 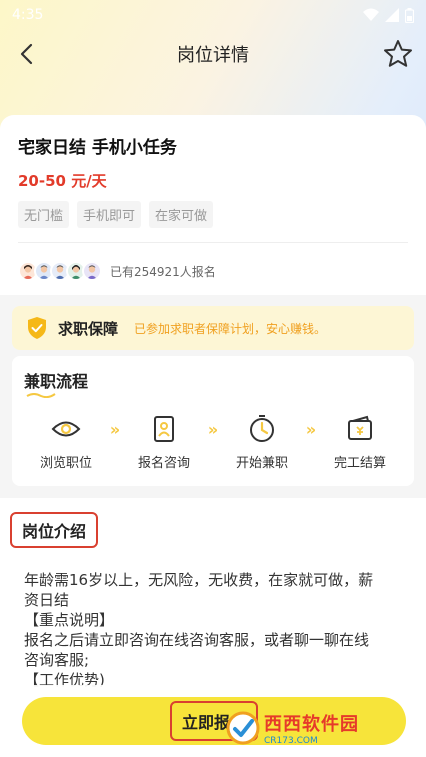 I want to click on watermark-logo, so click(x=243, y=728).